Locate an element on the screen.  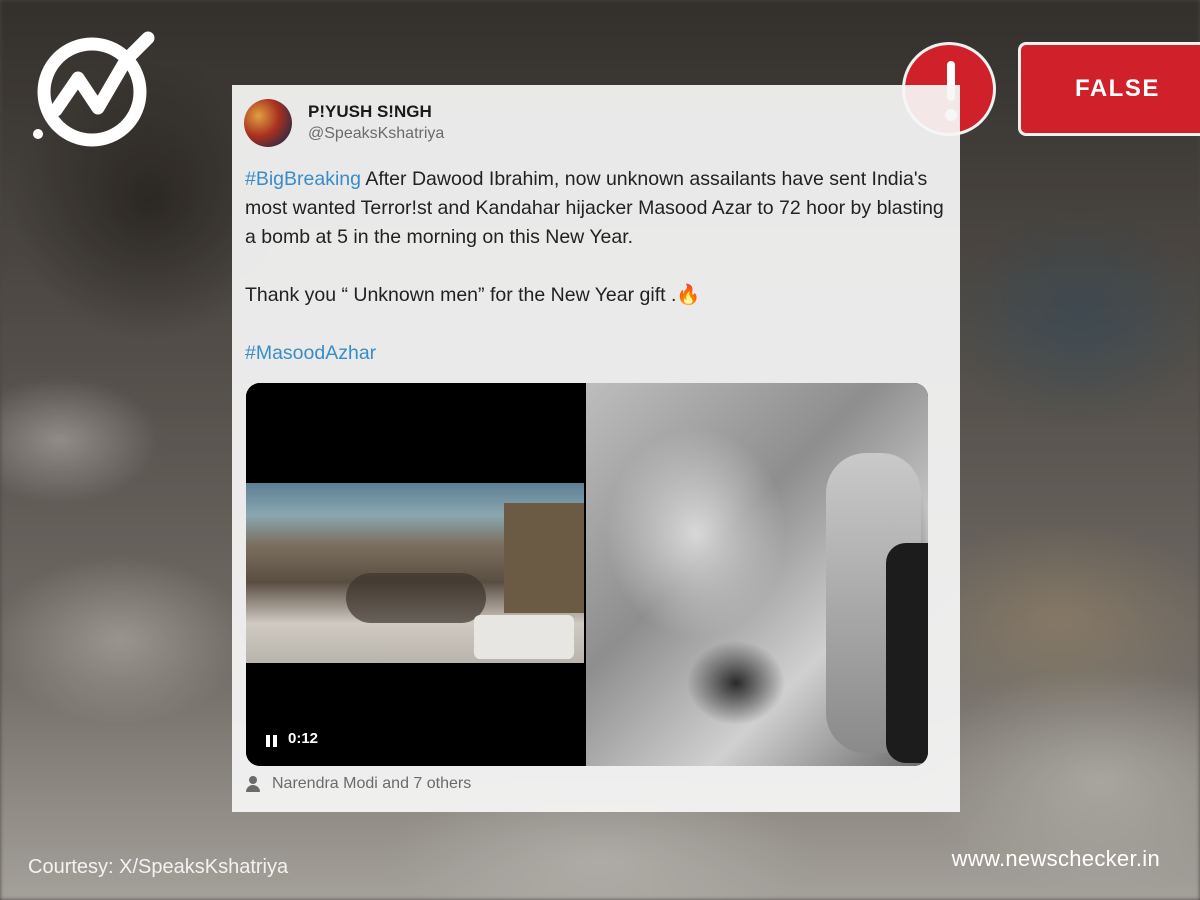
liked-by: Narendra Modi and 7 others is located at coordinates (358, 784).